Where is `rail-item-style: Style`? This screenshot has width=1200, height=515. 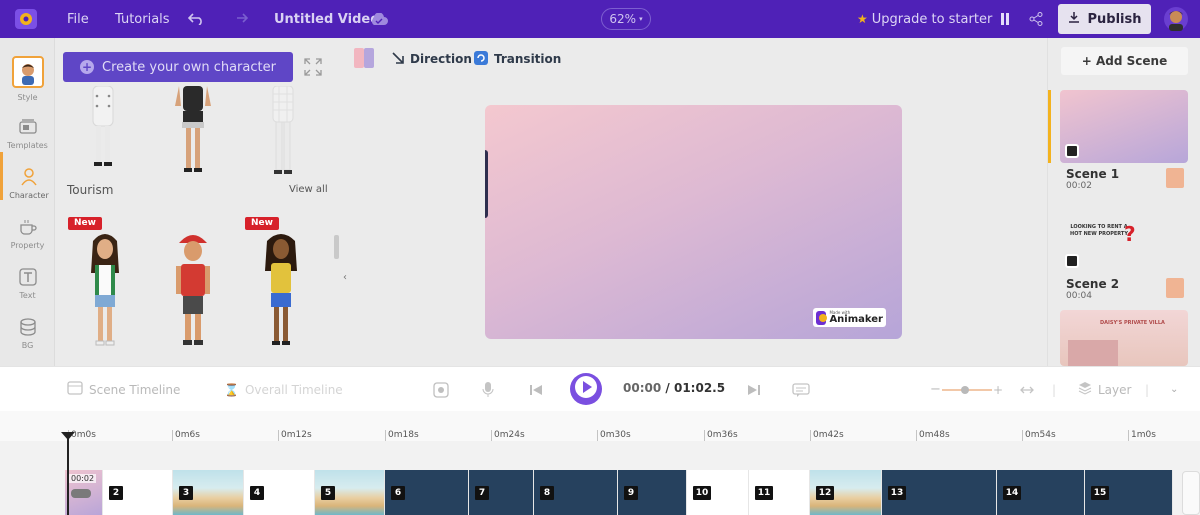
rail-item-style: Style is located at coordinates (27, 76).